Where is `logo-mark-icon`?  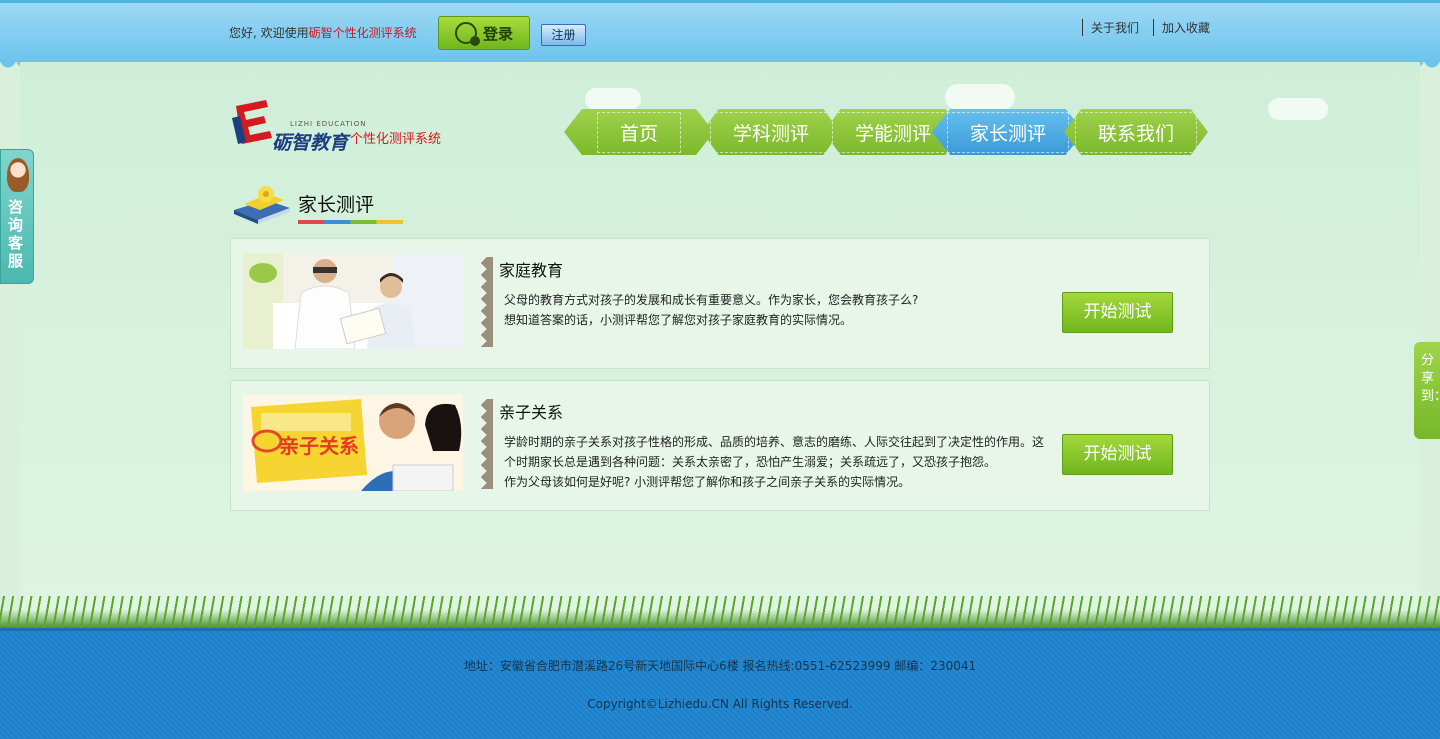
logo-mark-icon is located at coordinates (252, 122).